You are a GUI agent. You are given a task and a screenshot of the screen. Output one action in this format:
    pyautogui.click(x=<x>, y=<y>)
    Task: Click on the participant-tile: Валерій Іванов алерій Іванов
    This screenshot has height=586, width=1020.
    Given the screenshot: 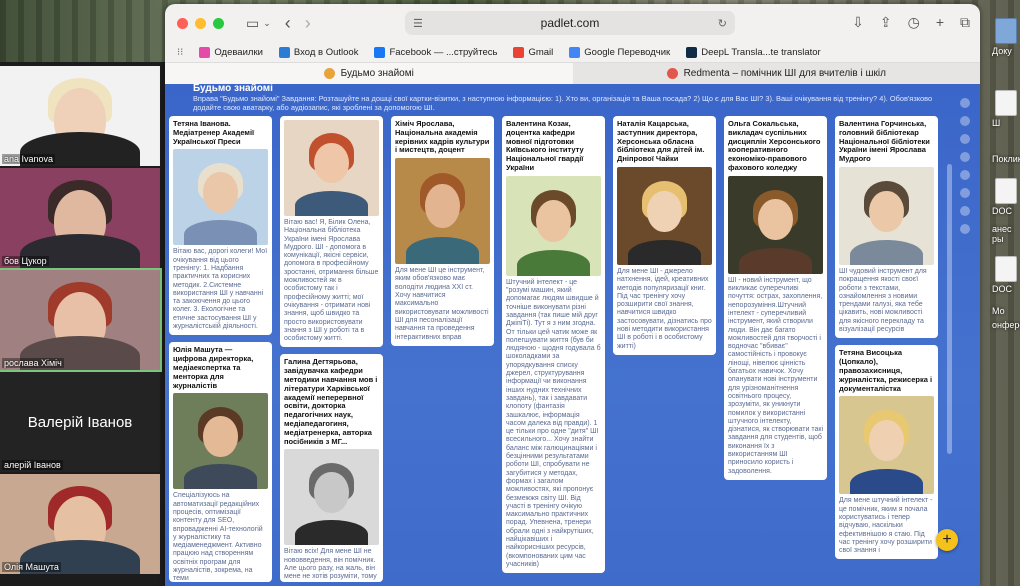 What is the action you would take?
    pyautogui.click(x=80, y=422)
    